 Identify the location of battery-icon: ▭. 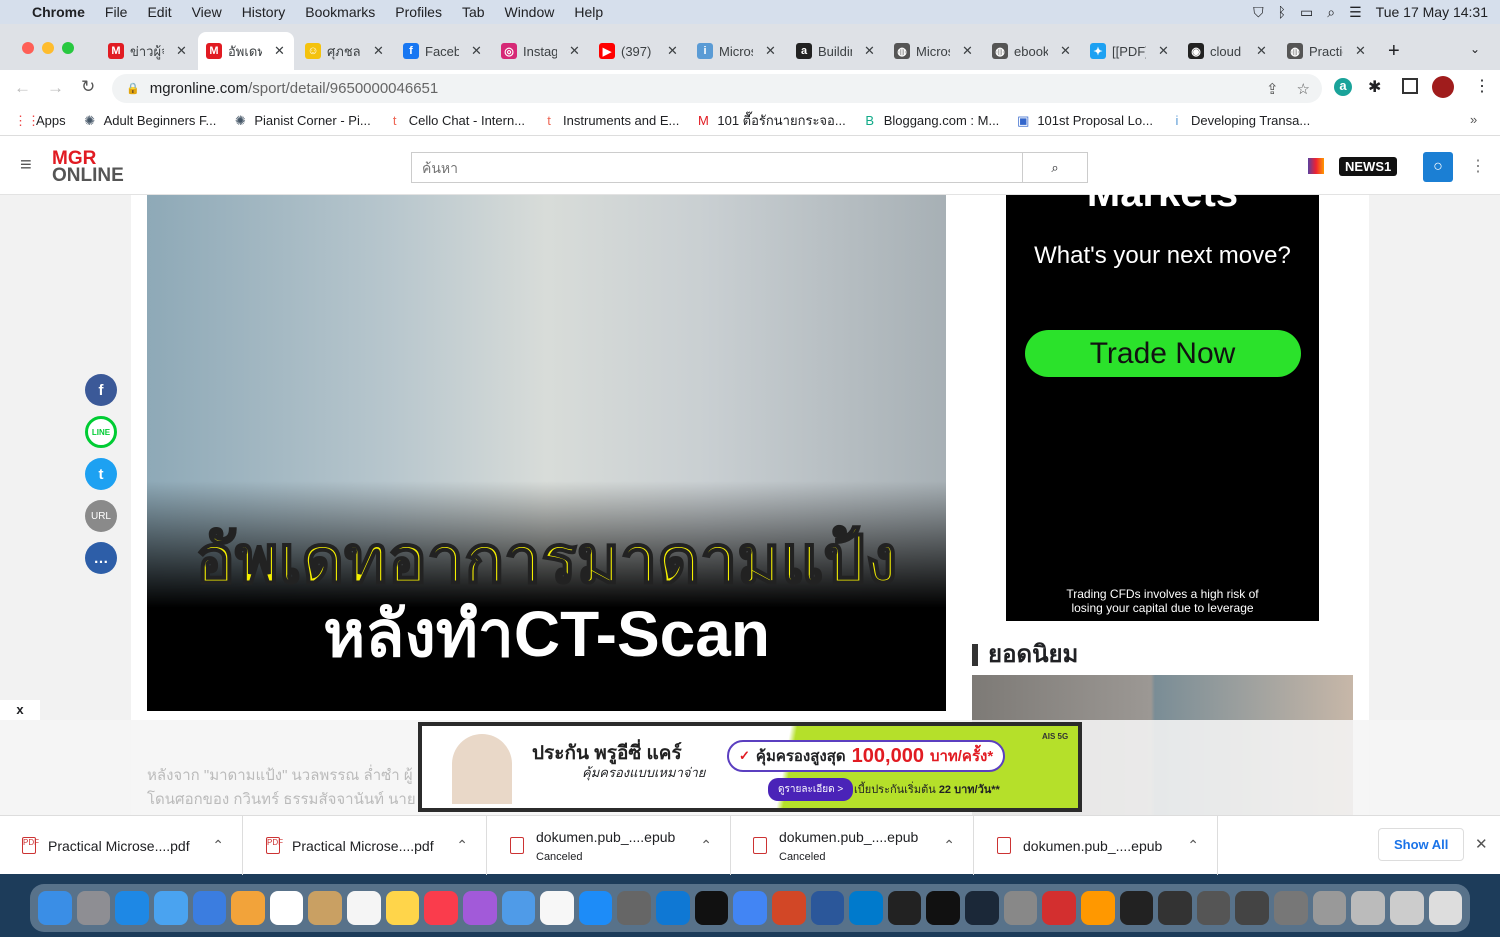
(1306, 12).